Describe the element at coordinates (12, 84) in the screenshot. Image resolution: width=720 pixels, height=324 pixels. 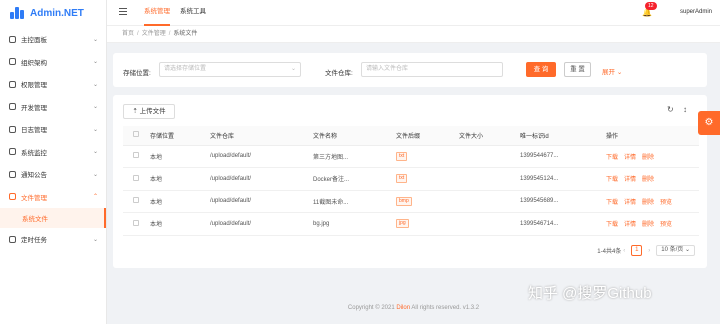
I see `lock-icon` at that location.